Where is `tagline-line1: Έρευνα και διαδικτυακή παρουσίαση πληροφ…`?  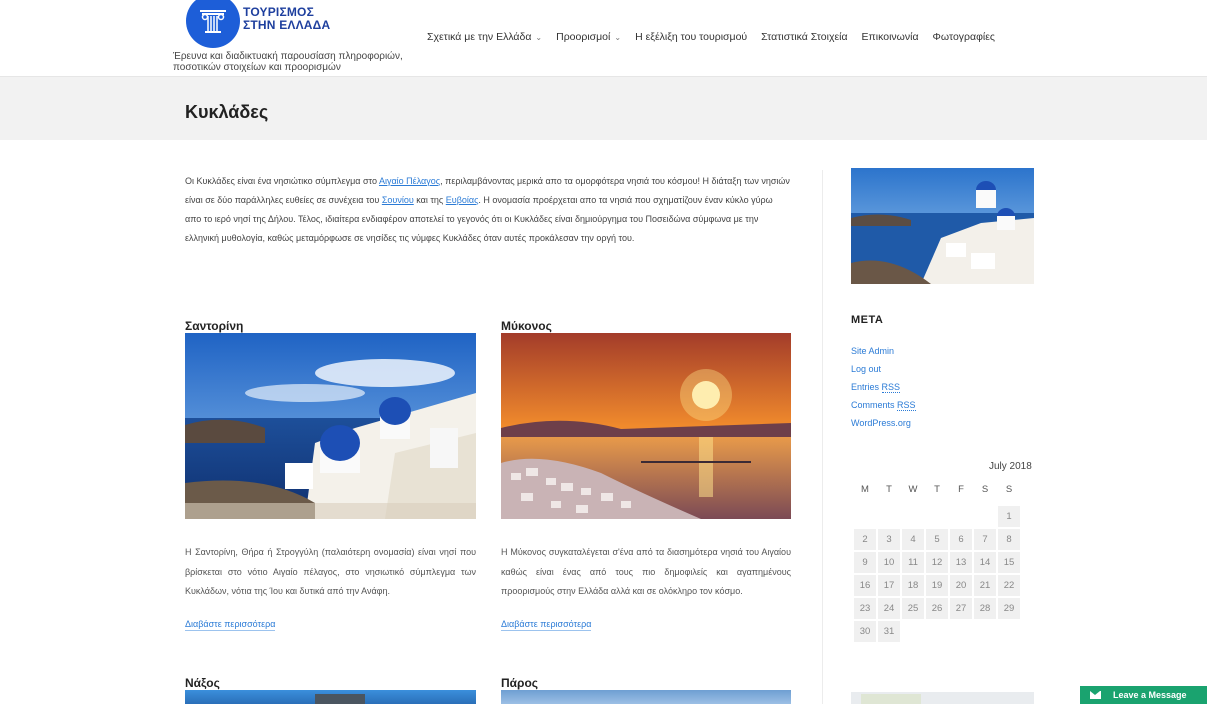
tagline-line1: Έρευνα και διαδικτυακή παρουσίαση πληροφ… is located at coordinates (288, 56).